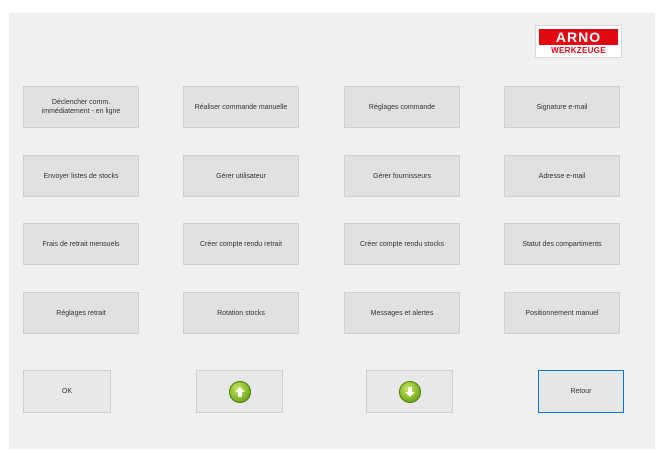 The image size is (664, 455). Describe the element at coordinates (402, 244) in the screenshot. I see `stock-report-button: Créer compte rendu stocks` at that location.